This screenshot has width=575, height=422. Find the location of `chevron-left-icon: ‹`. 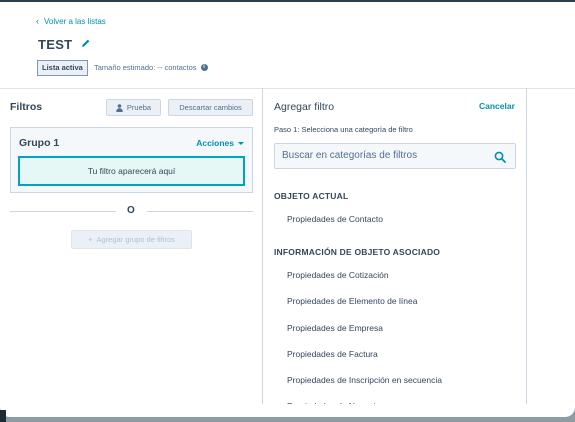

chevron-left-icon: ‹ is located at coordinates (37, 21).